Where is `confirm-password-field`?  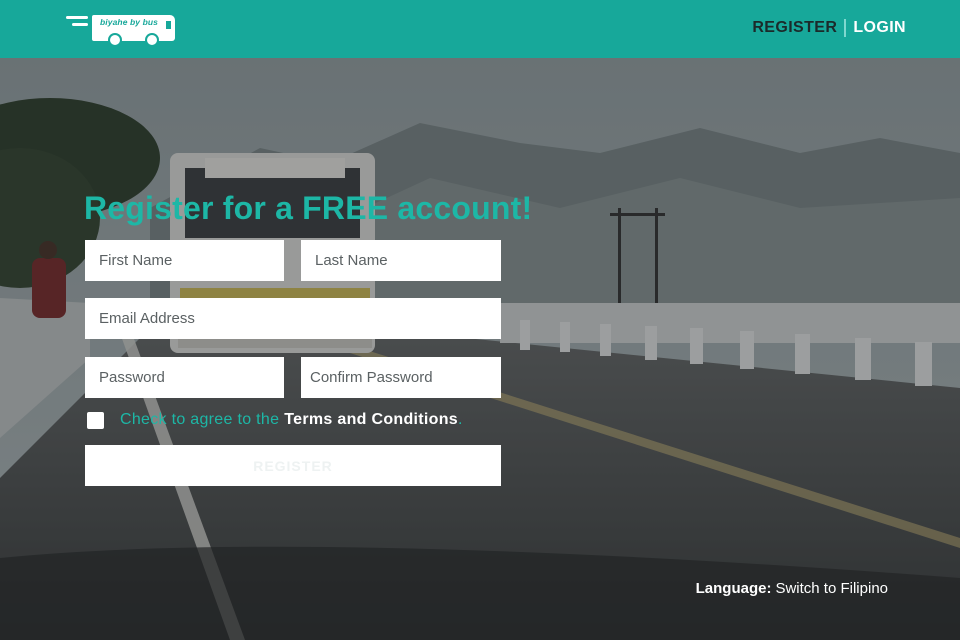 confirm-password-field is located at coordinates (401, 377).